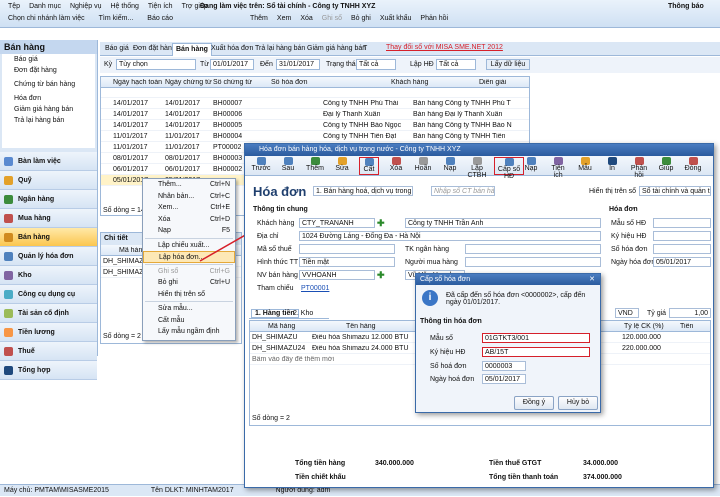 Image resolution: width=720 pixels, height=497 pixels. I want to click on tax-code-label: Mã số thuế, so click(274, 249).